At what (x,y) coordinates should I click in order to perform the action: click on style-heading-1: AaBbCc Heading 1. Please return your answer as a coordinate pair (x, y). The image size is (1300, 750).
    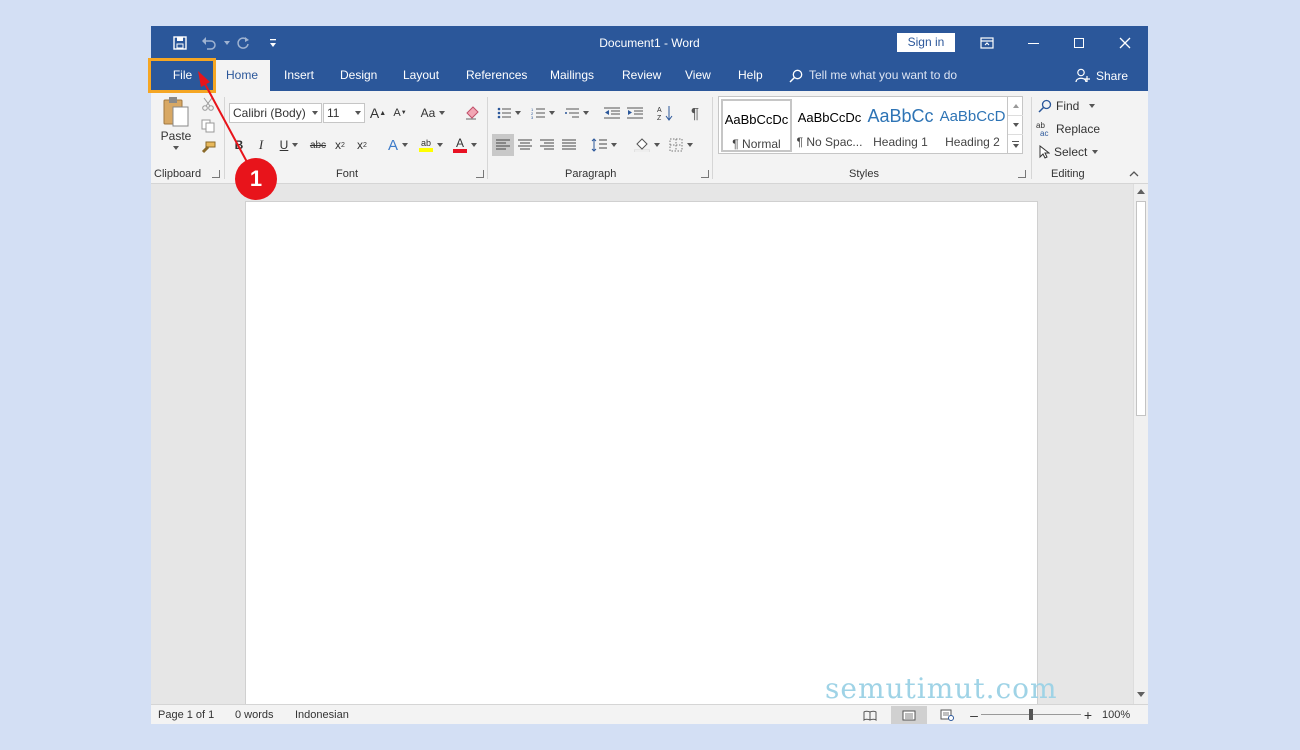
    Looking at the image, I should click on (900, 125).